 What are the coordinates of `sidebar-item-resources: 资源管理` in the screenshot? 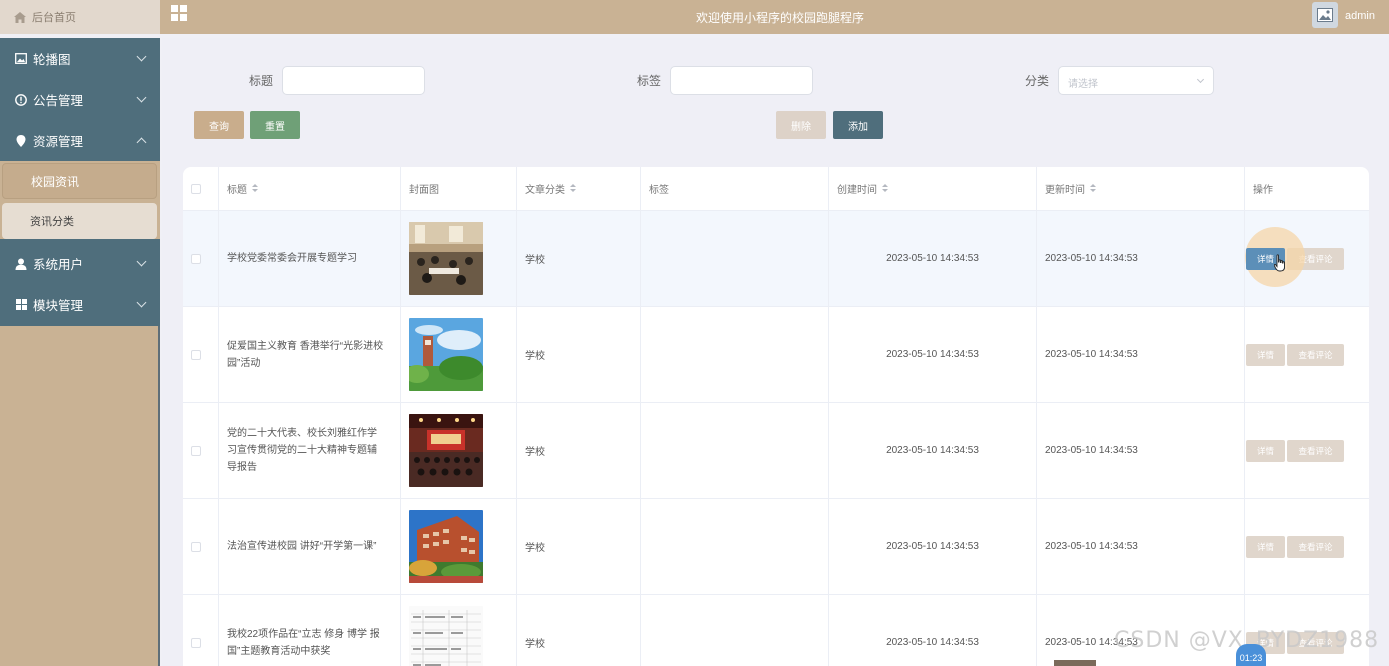 It's located at (80, 140).